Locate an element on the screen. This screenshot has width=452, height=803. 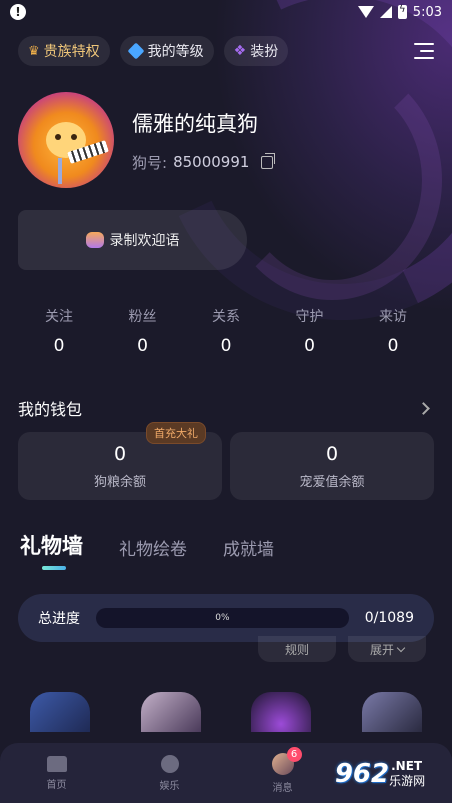
tab-gift-scroll: 礼物绘卷 is located at coordinates (153, 552).